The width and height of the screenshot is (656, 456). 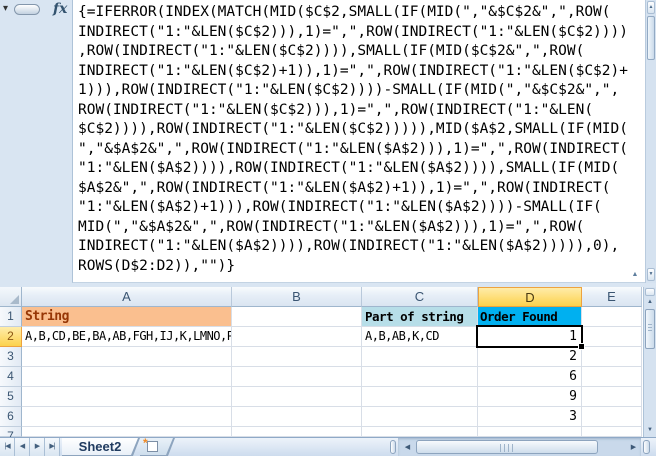 What do you see at coordinates (646, 447) in the screenshot?
I see `horizontal-split-handle` at bounding box center [646, 447].